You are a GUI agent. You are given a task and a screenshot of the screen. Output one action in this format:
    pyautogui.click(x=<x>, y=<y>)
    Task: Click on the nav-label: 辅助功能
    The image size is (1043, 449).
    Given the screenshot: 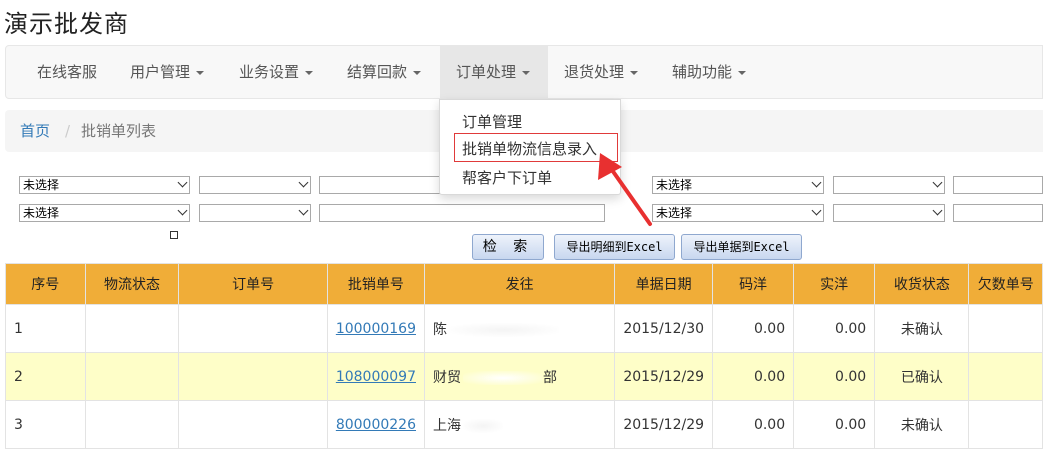 What is the action you would take?
    pyautogui.click(x=702, y=72)
    